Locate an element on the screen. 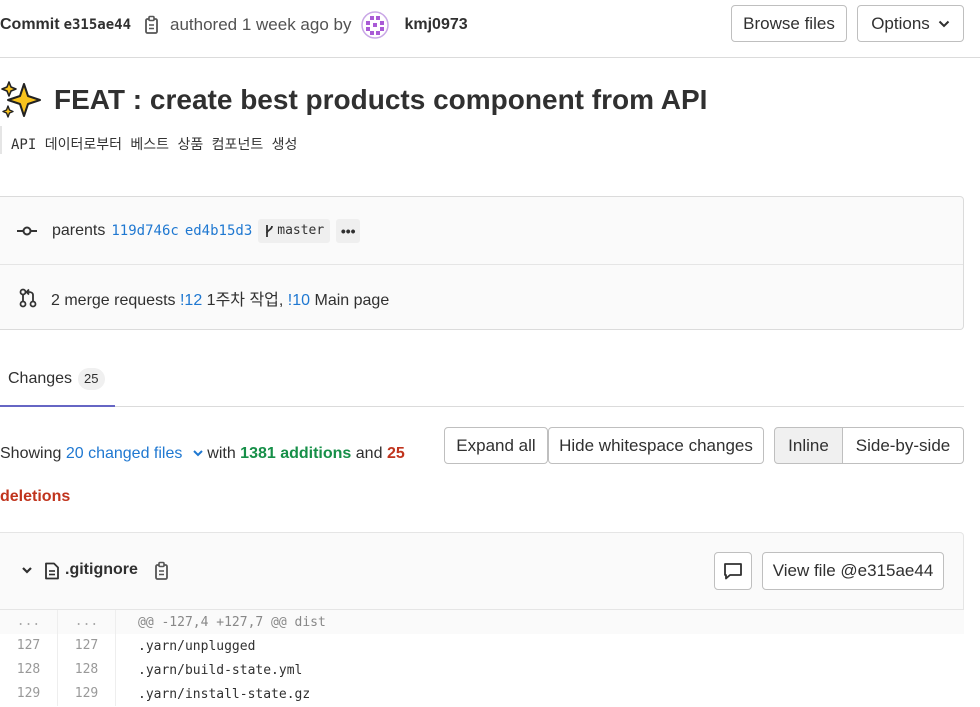 This screenshot has width=980, height=707. parents-row: parents 119d746c ed4b15d3 master ••• is located at coordinates (481, 231).